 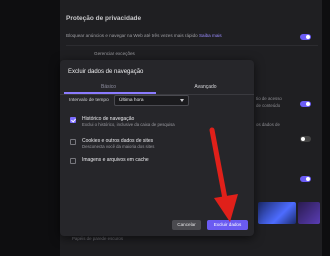 What do you see at coordinates (186, 225) in the screenshot?
I see `cancel-button: Cancelar` at bounding box center [186, 225].